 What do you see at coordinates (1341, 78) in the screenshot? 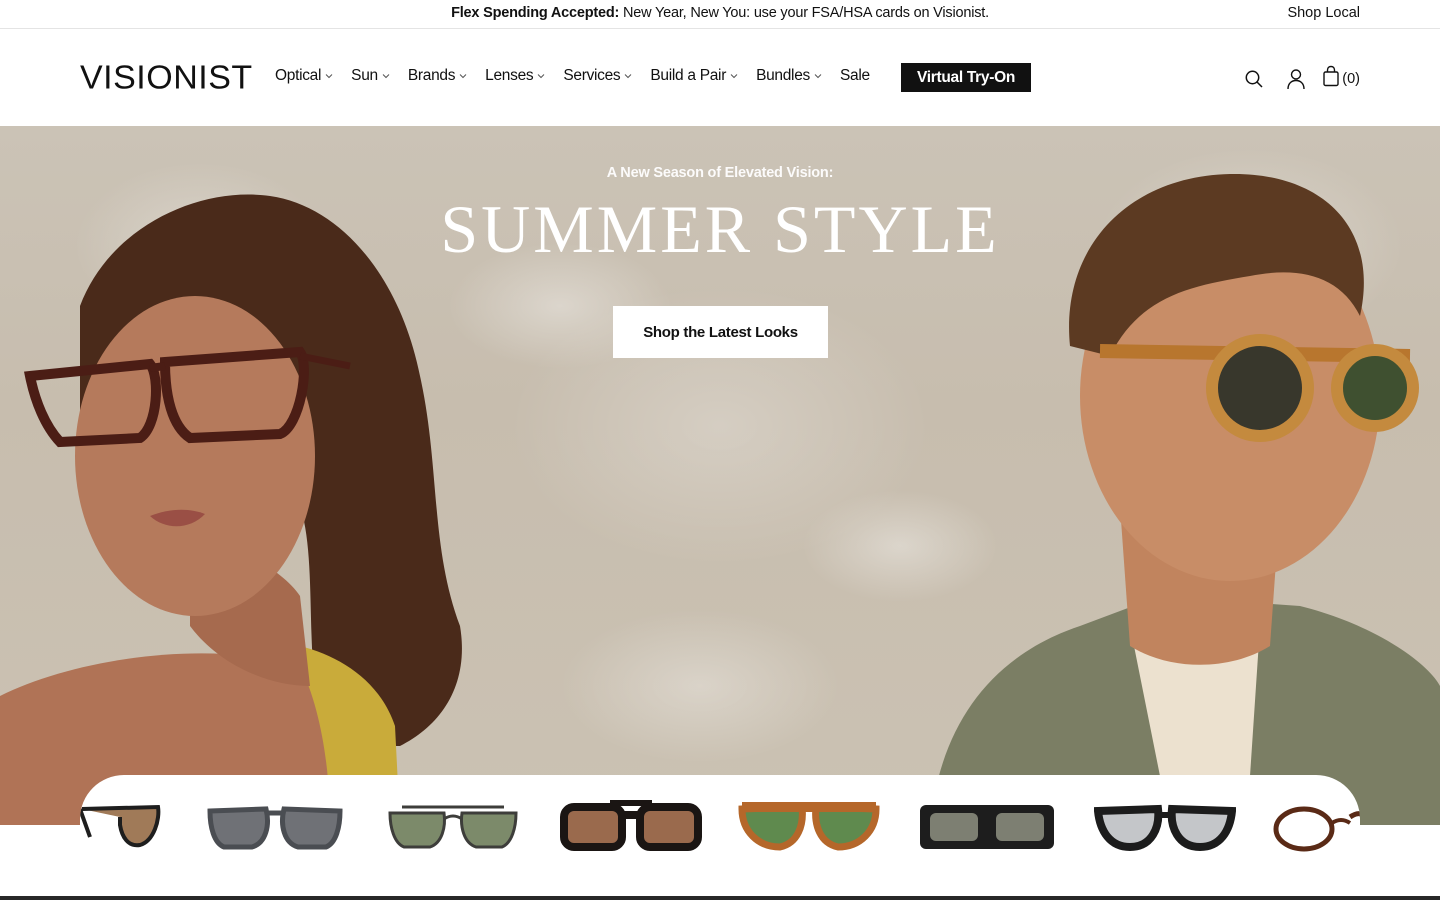
I see `cart-button: (0)` at bounding box center [1341, 78].